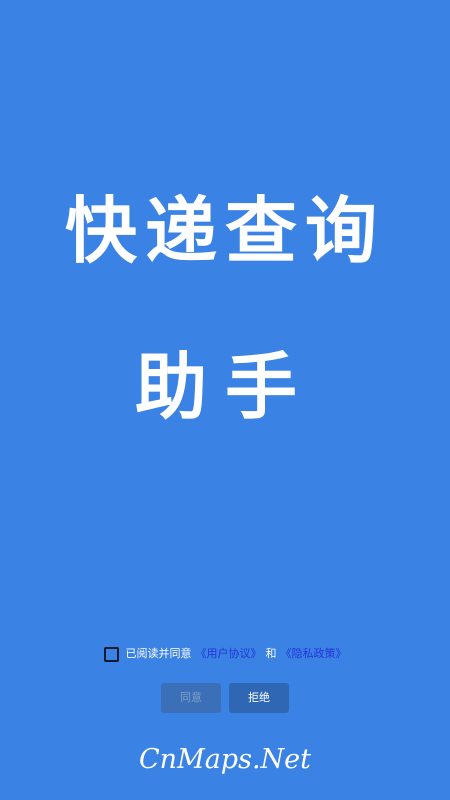  What do you see at coordinates (158, 653) in the screenshot?
I see `agreement-prefix-text: 已阅读并同意` at bounding box center [158, 653].